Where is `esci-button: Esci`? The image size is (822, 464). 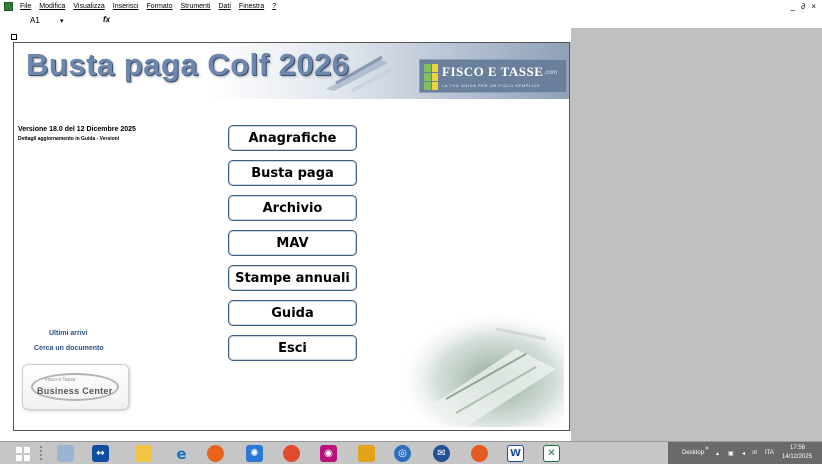
esci-button: Esci is located at coordinates (292, 348).